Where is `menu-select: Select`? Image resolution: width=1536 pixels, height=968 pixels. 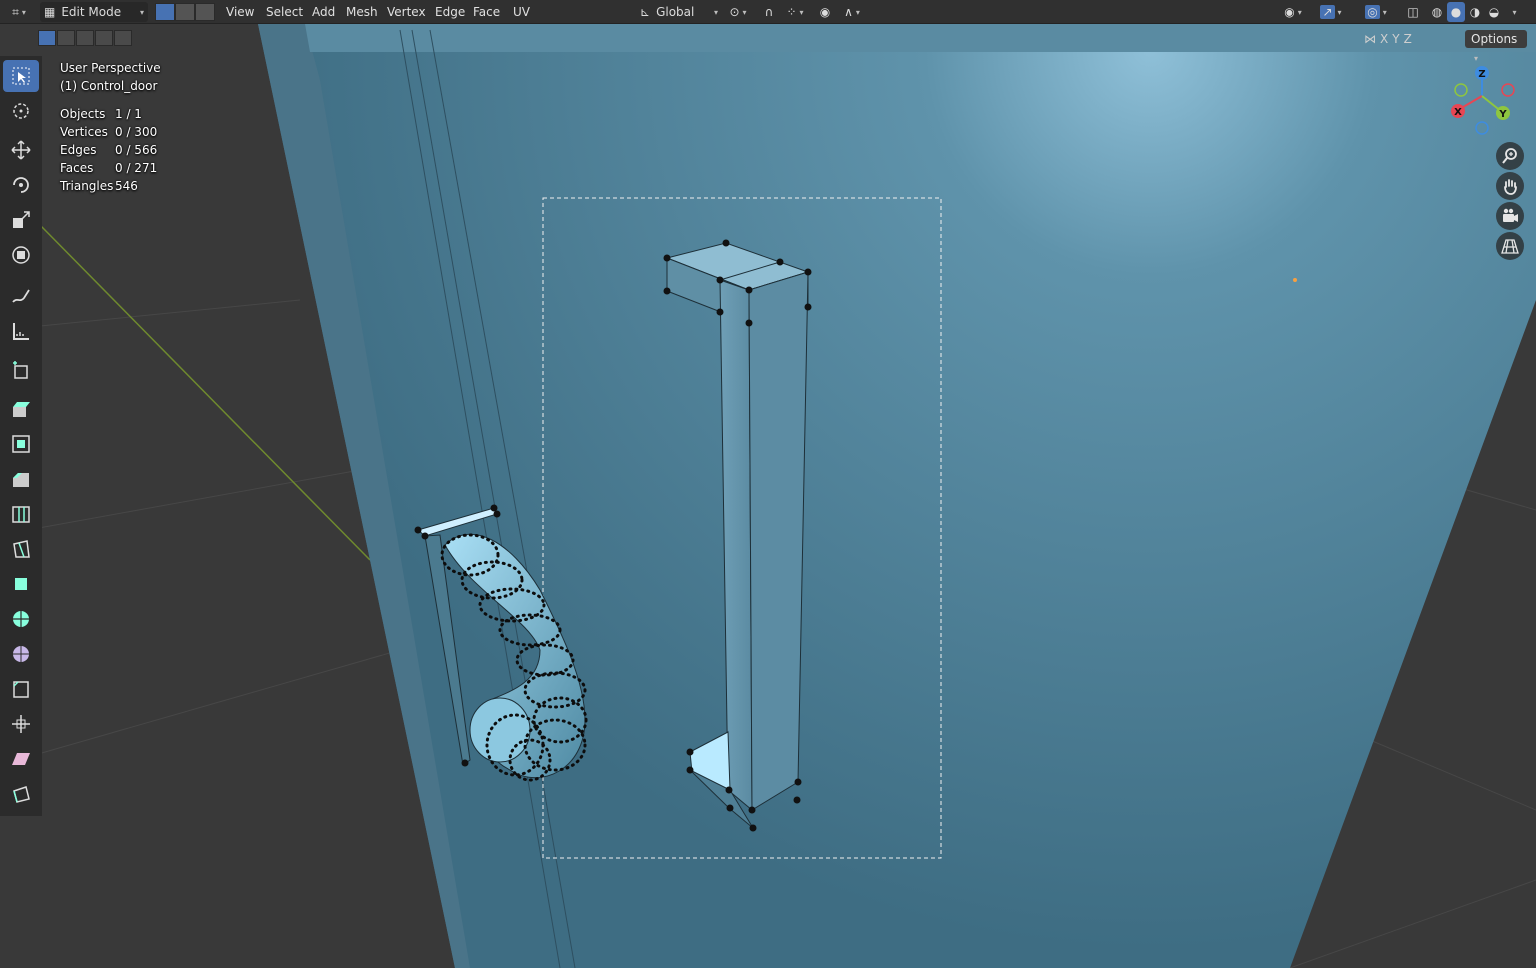
menu-select: Select is located at coordinates (284, 12).